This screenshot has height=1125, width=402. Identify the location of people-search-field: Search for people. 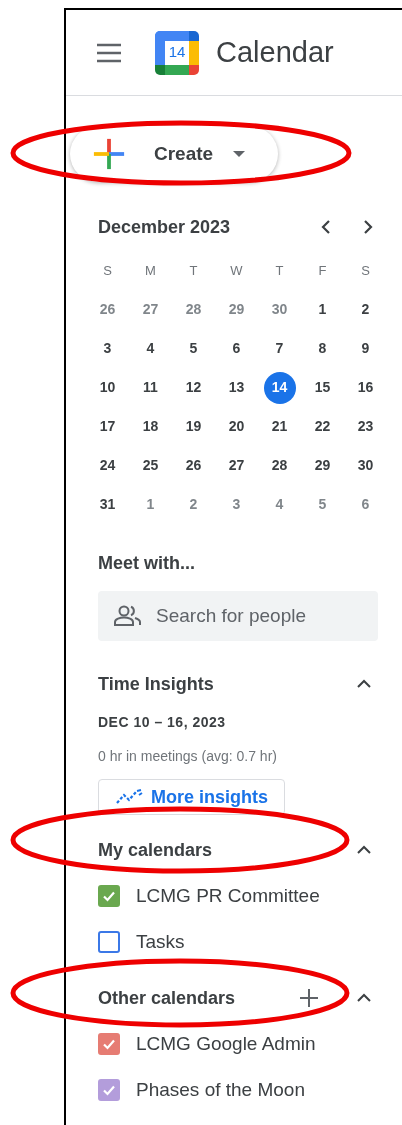
(238, 616).